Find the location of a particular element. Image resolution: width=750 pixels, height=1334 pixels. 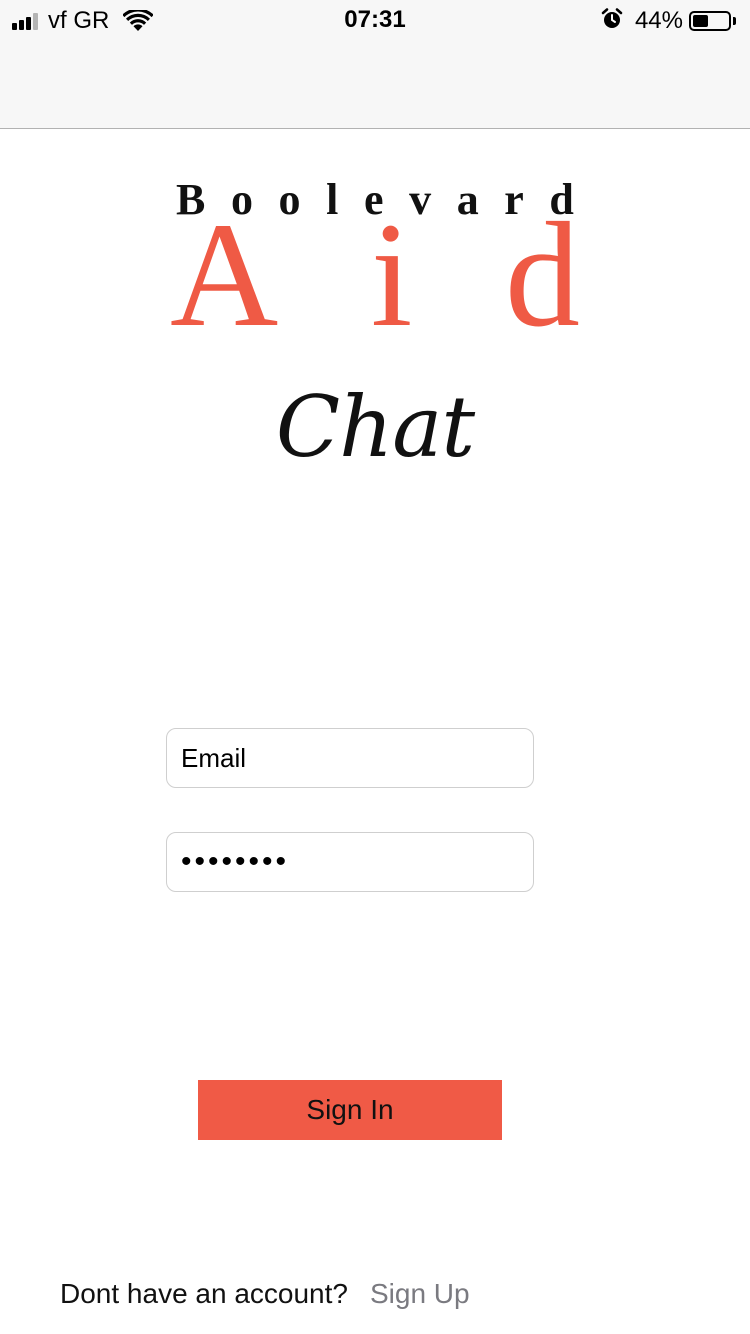

sign-up-link: Sign Up is located at coordinates (420, 1294).